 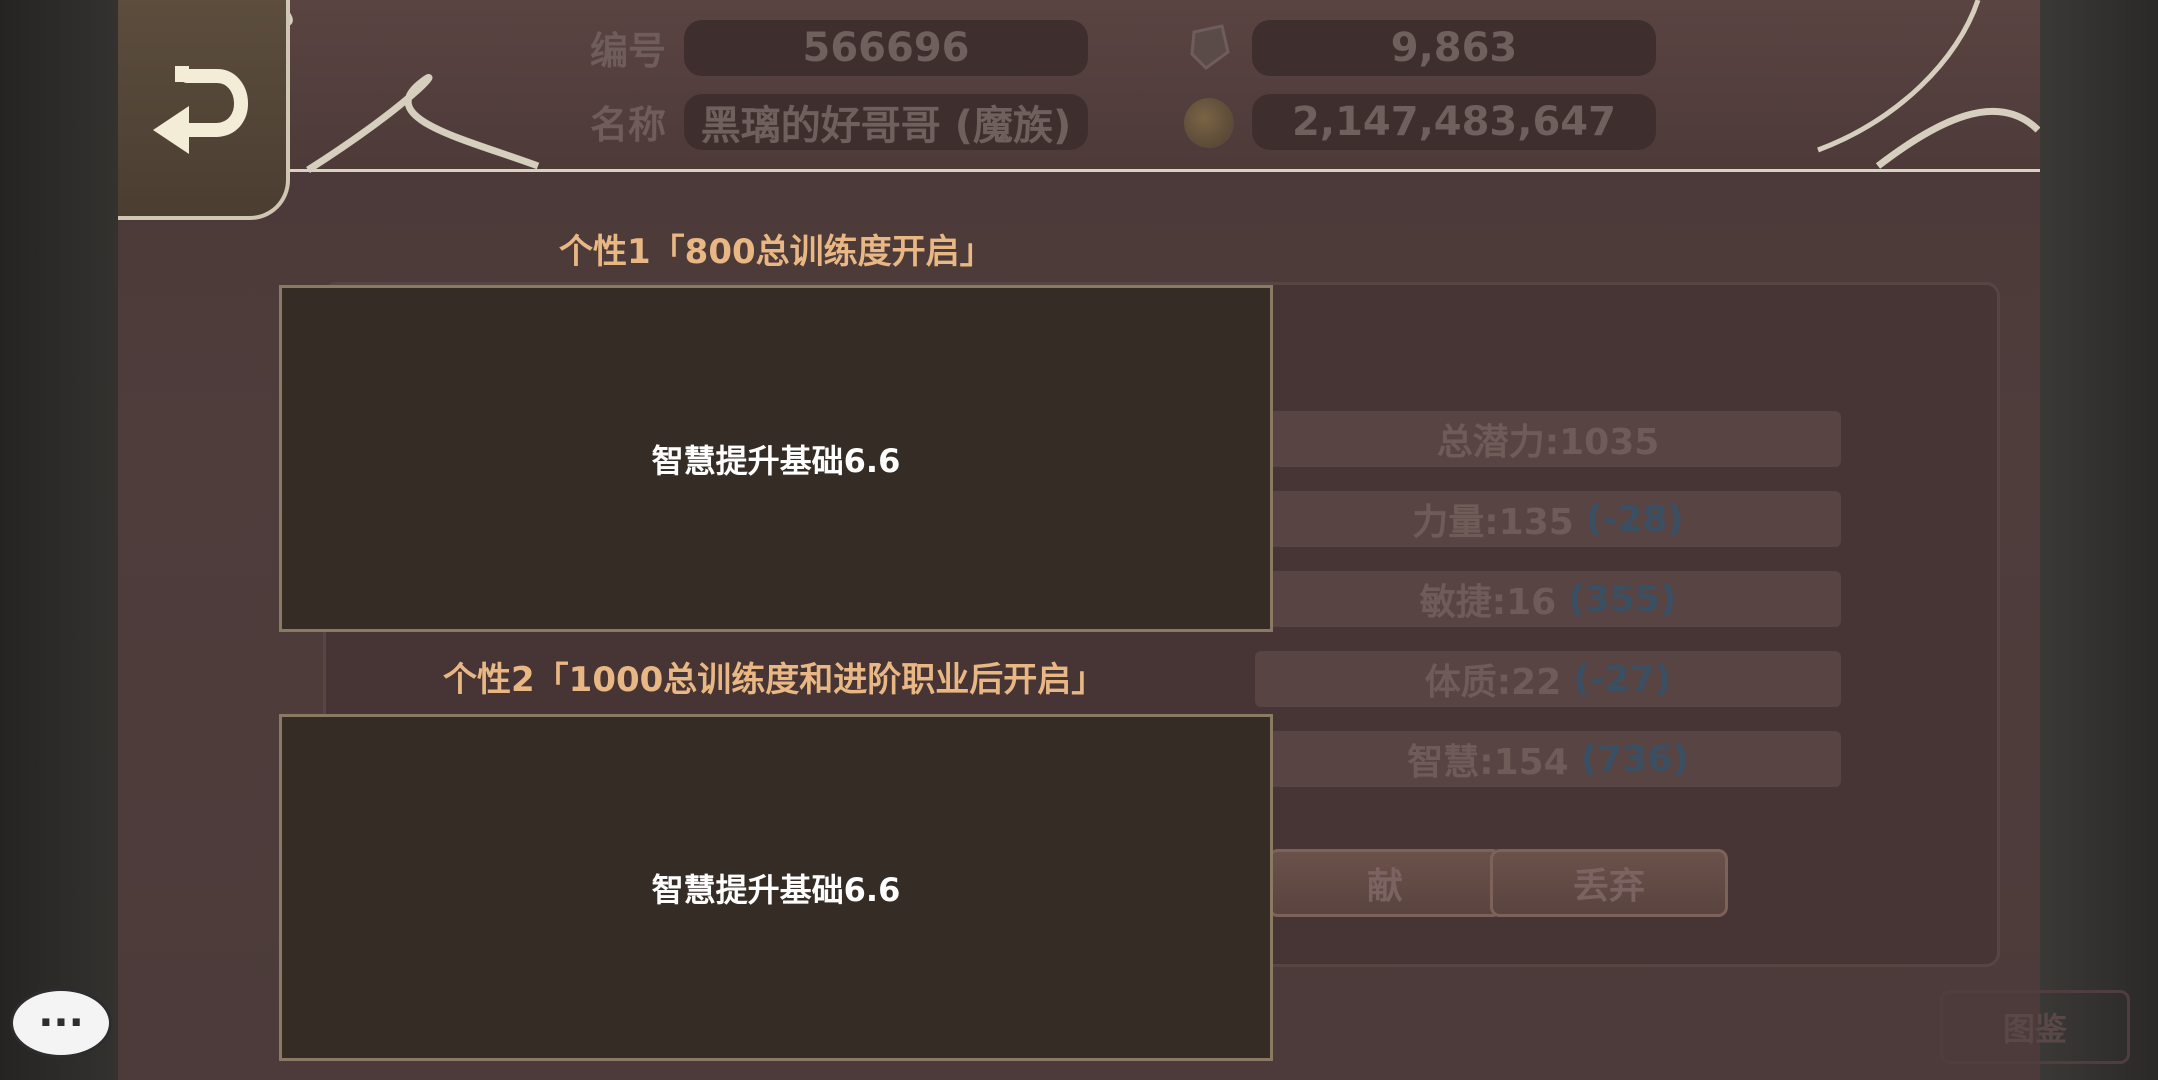 I want to click on gold-coin-icon, so click(x=1209, y=123).